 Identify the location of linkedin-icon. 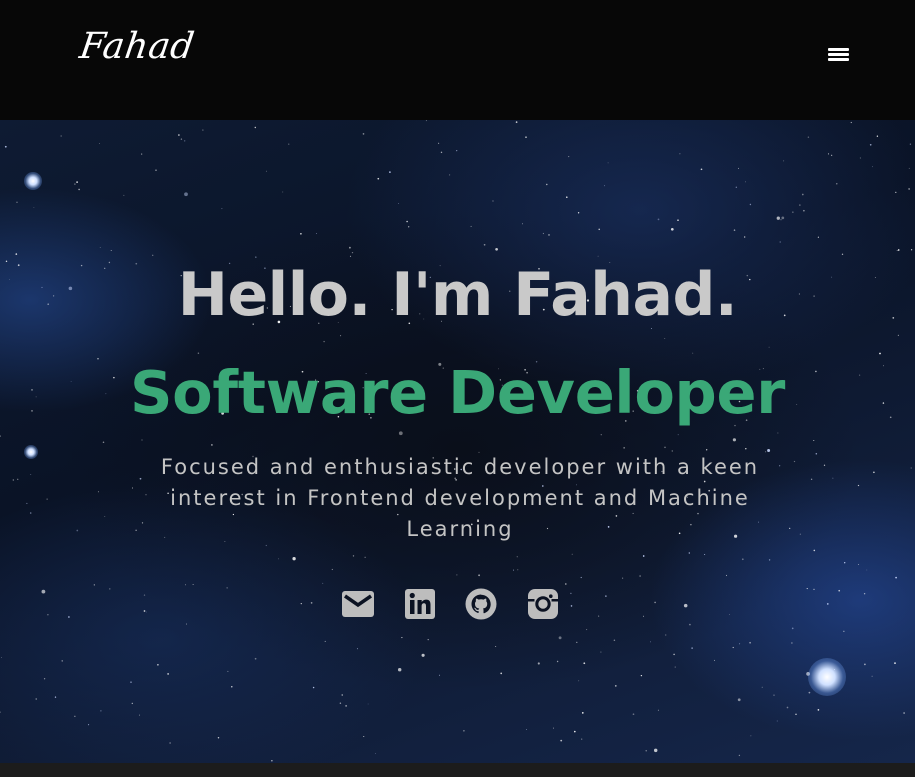
(420, 604).